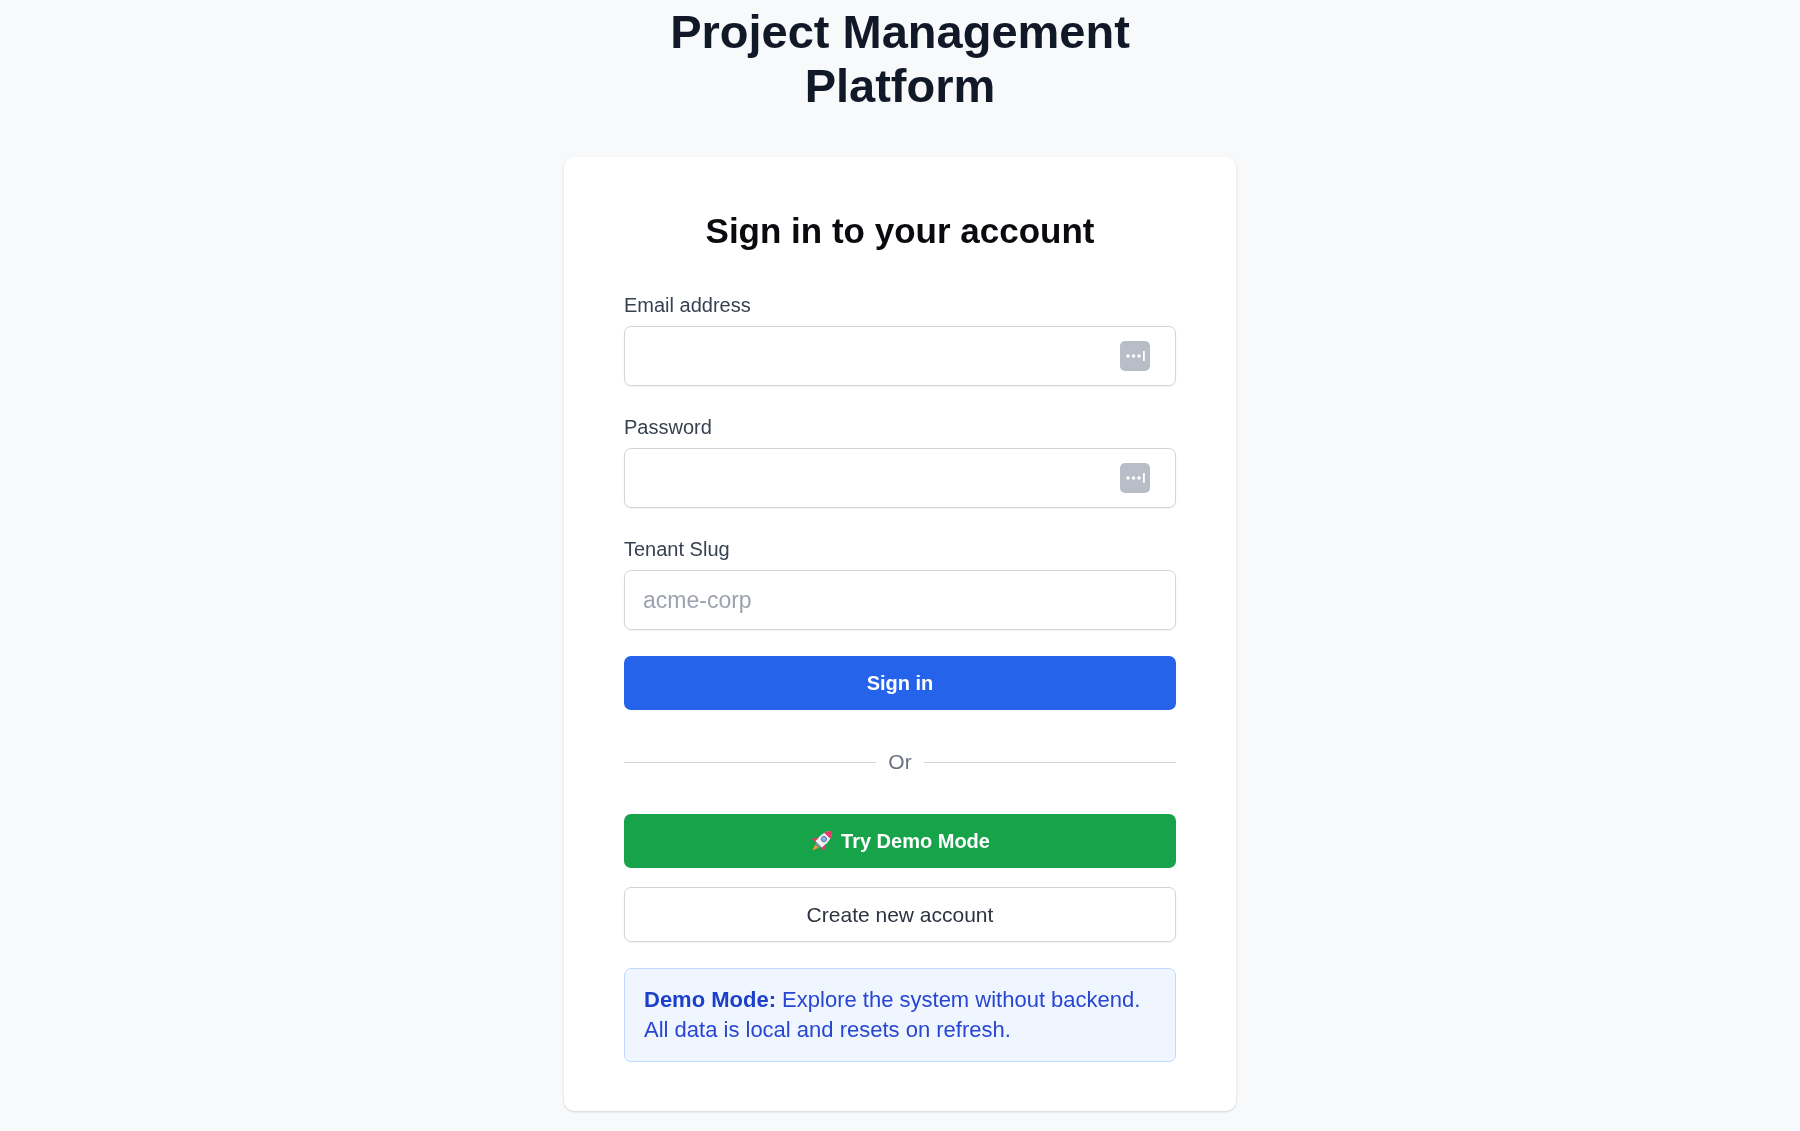  What do you see at coordinates (900, 762) in the screenshot?
I see `divider-text: Or` at bounding box center [900, 762].